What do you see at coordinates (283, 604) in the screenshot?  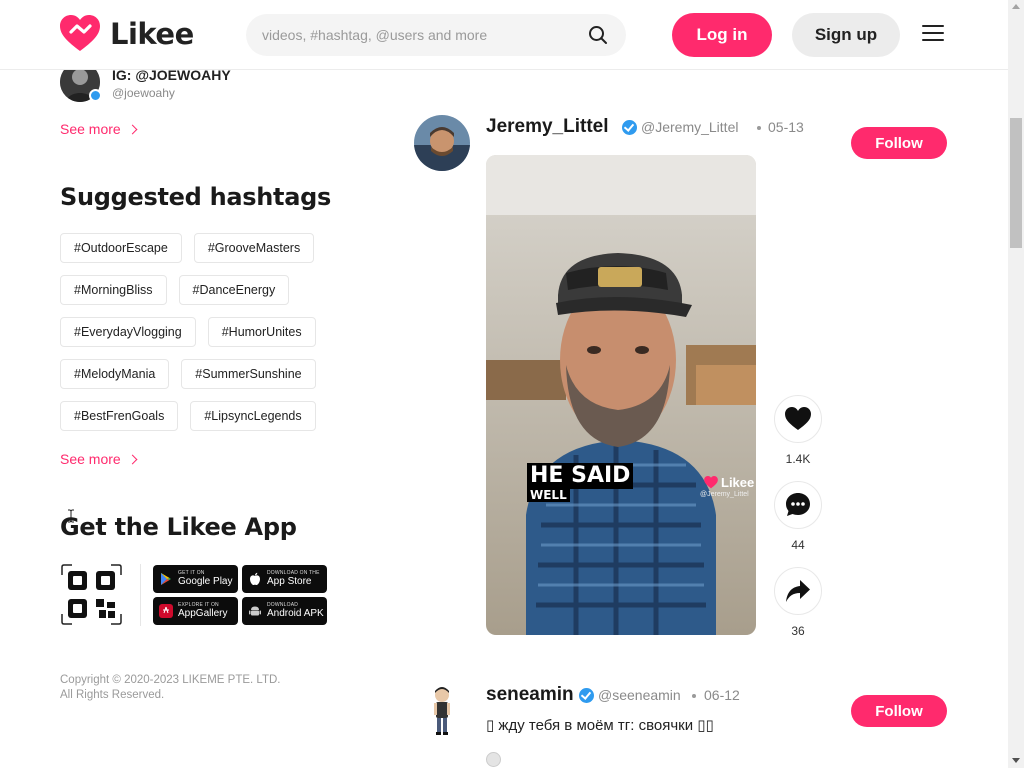 I see `store-small-text: DOWNLOAD` at bounding box center [283, 604].